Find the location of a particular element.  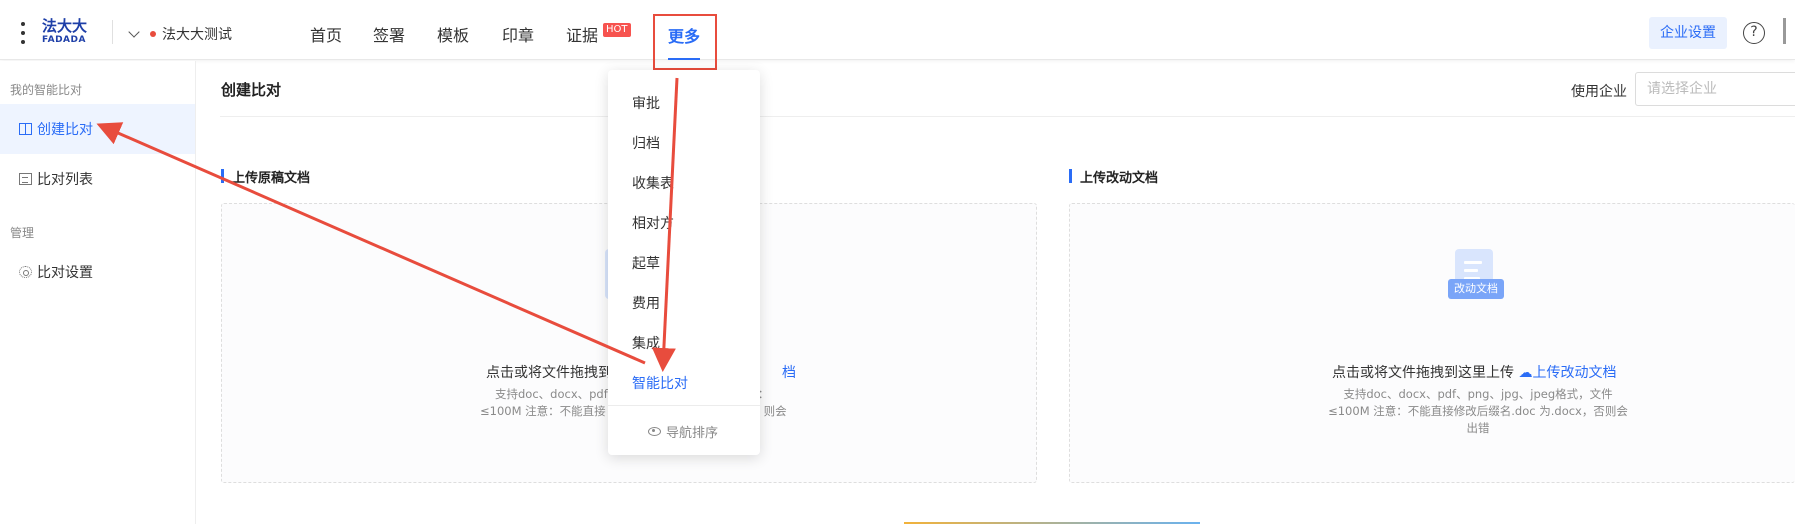

menu-item-counterparty: 相对方 is located at coordinates (653, 223).